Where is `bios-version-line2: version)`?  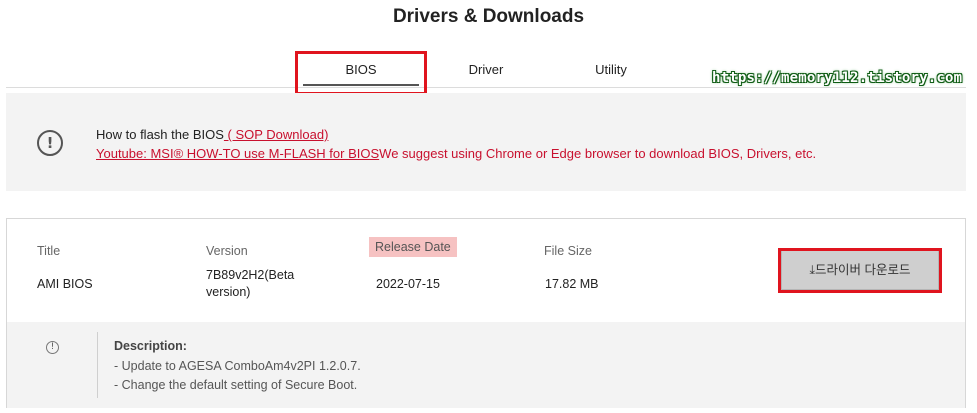
bios-version-line2: version) is located at coordinates (228, 292).